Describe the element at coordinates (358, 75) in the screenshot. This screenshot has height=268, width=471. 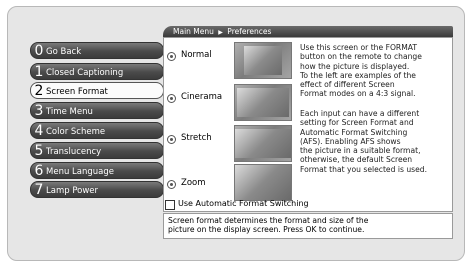
I see `help-line: To the left are examples of the` at that location.